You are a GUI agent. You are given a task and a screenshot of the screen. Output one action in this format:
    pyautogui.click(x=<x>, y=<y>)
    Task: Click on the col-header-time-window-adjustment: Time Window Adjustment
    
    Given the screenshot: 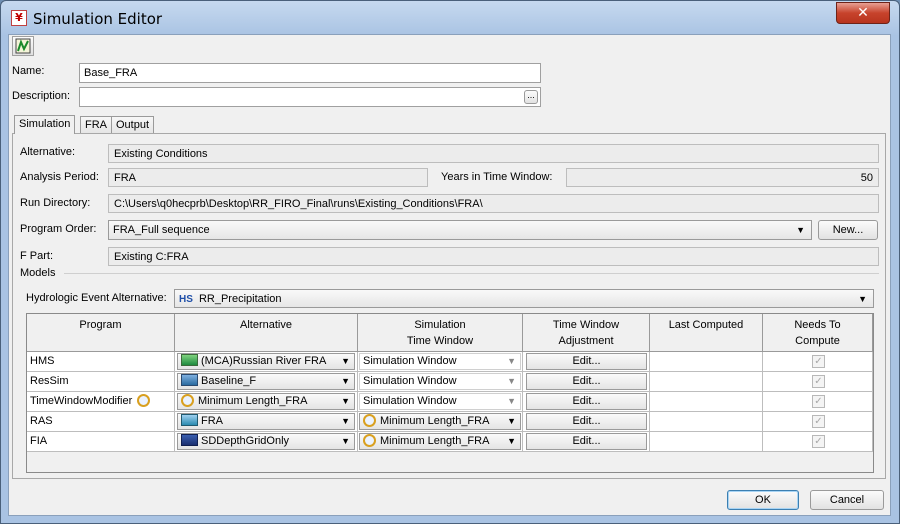 What is the action you would take?
    pyautogui.click(x=586, y=333)
    